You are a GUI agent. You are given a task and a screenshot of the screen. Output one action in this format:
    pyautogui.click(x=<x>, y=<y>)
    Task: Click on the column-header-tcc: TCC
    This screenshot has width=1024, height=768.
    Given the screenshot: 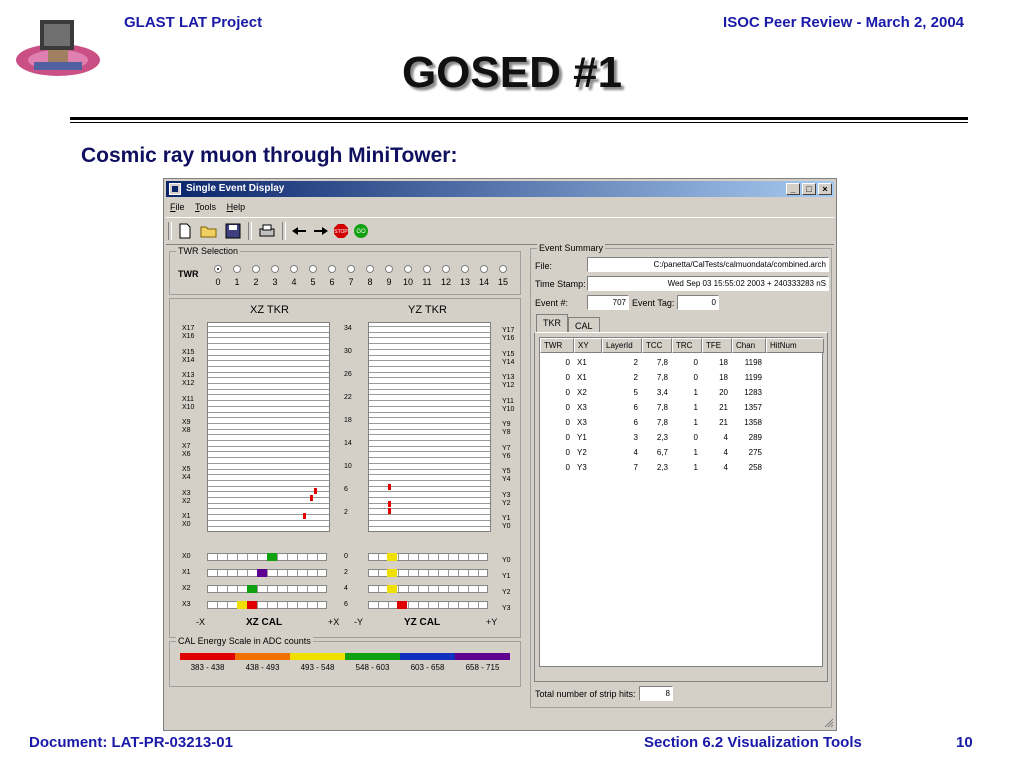 What is the action you would take?
    pyautogui.click(x=657, y=345)
    